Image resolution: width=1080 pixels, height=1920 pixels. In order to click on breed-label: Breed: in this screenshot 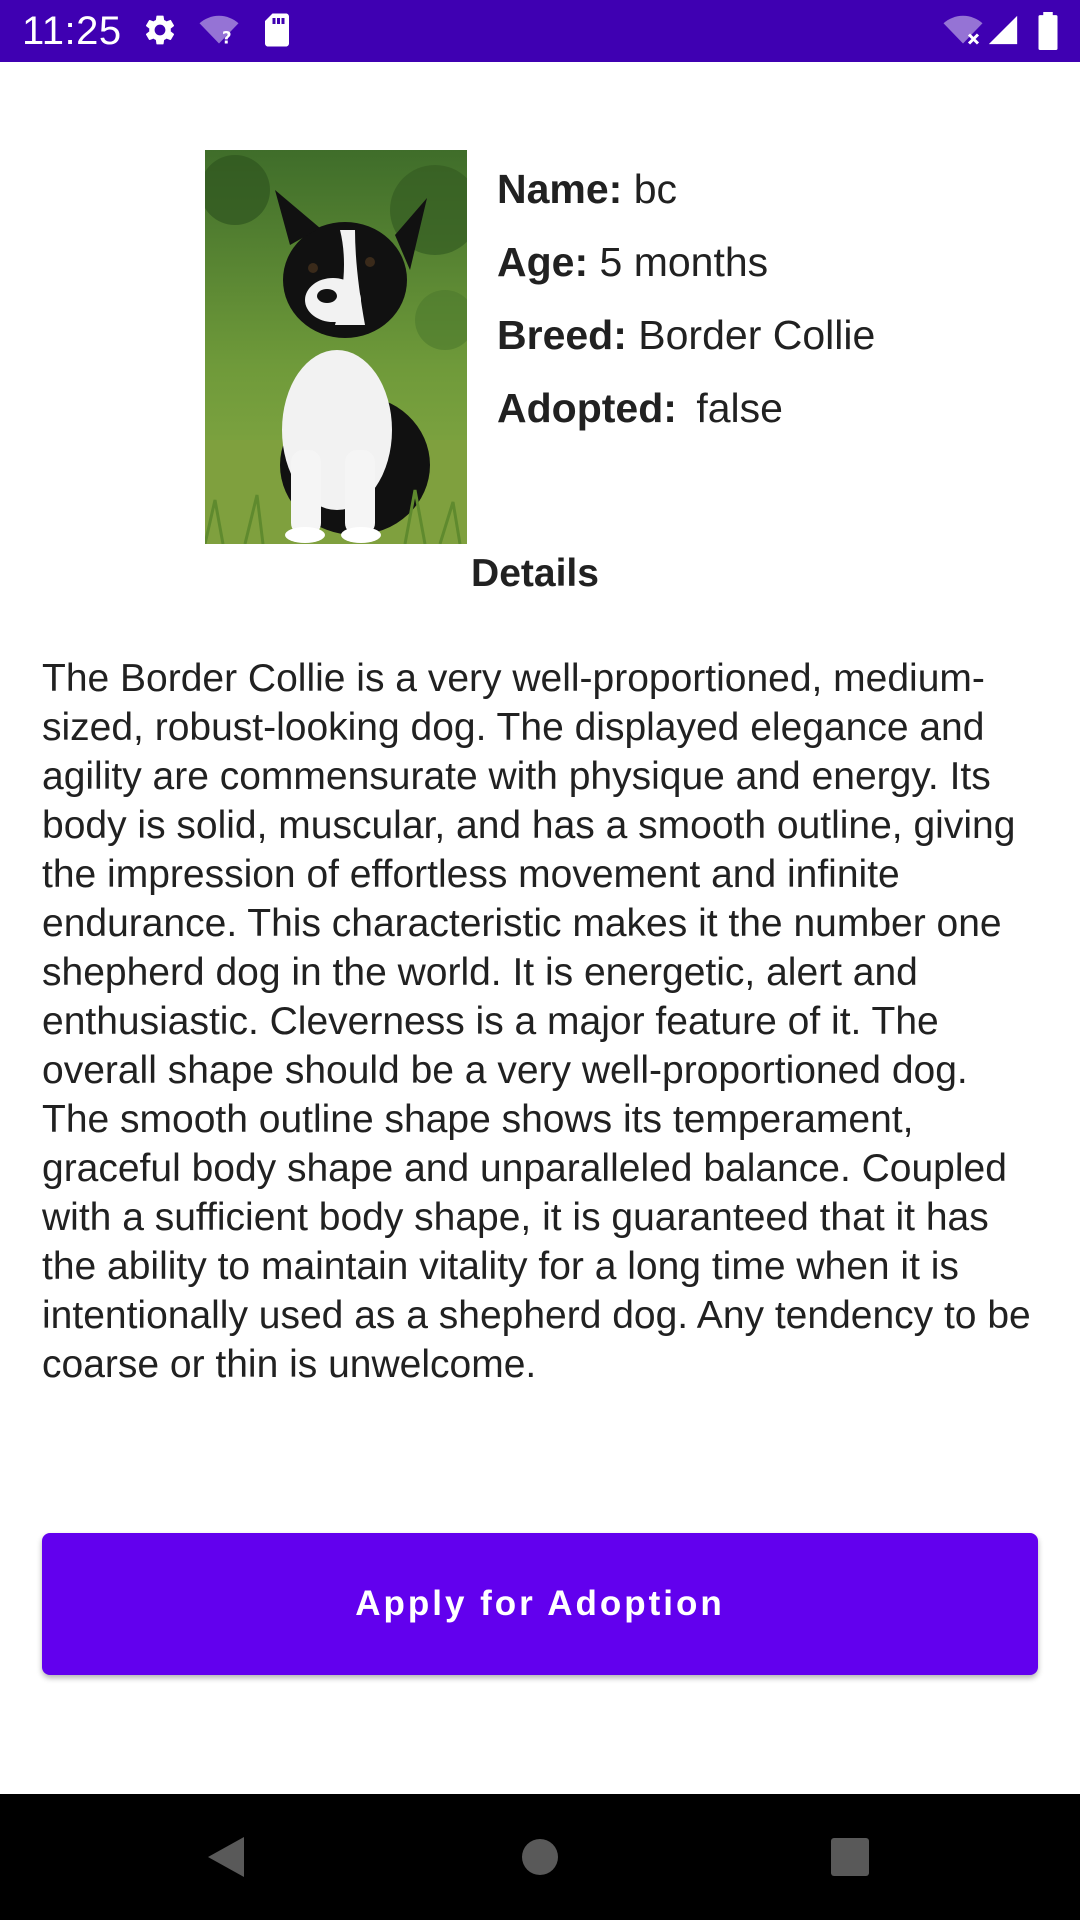, I will do `click(562, 335)`.